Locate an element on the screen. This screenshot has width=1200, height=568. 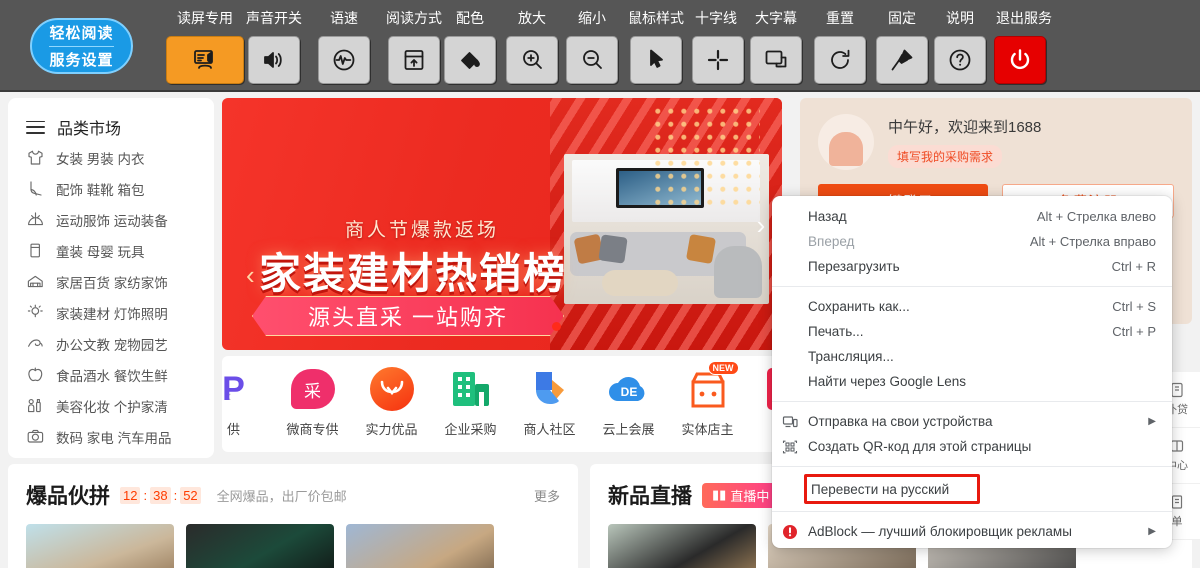
cursor-icon is located at coordinates (656, 60).